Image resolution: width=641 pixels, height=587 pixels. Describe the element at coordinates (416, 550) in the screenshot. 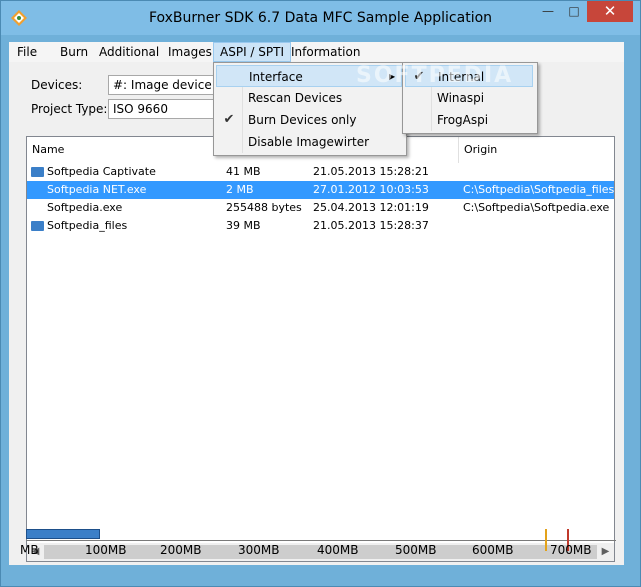

I see `scale-label: 500MB` at that location.